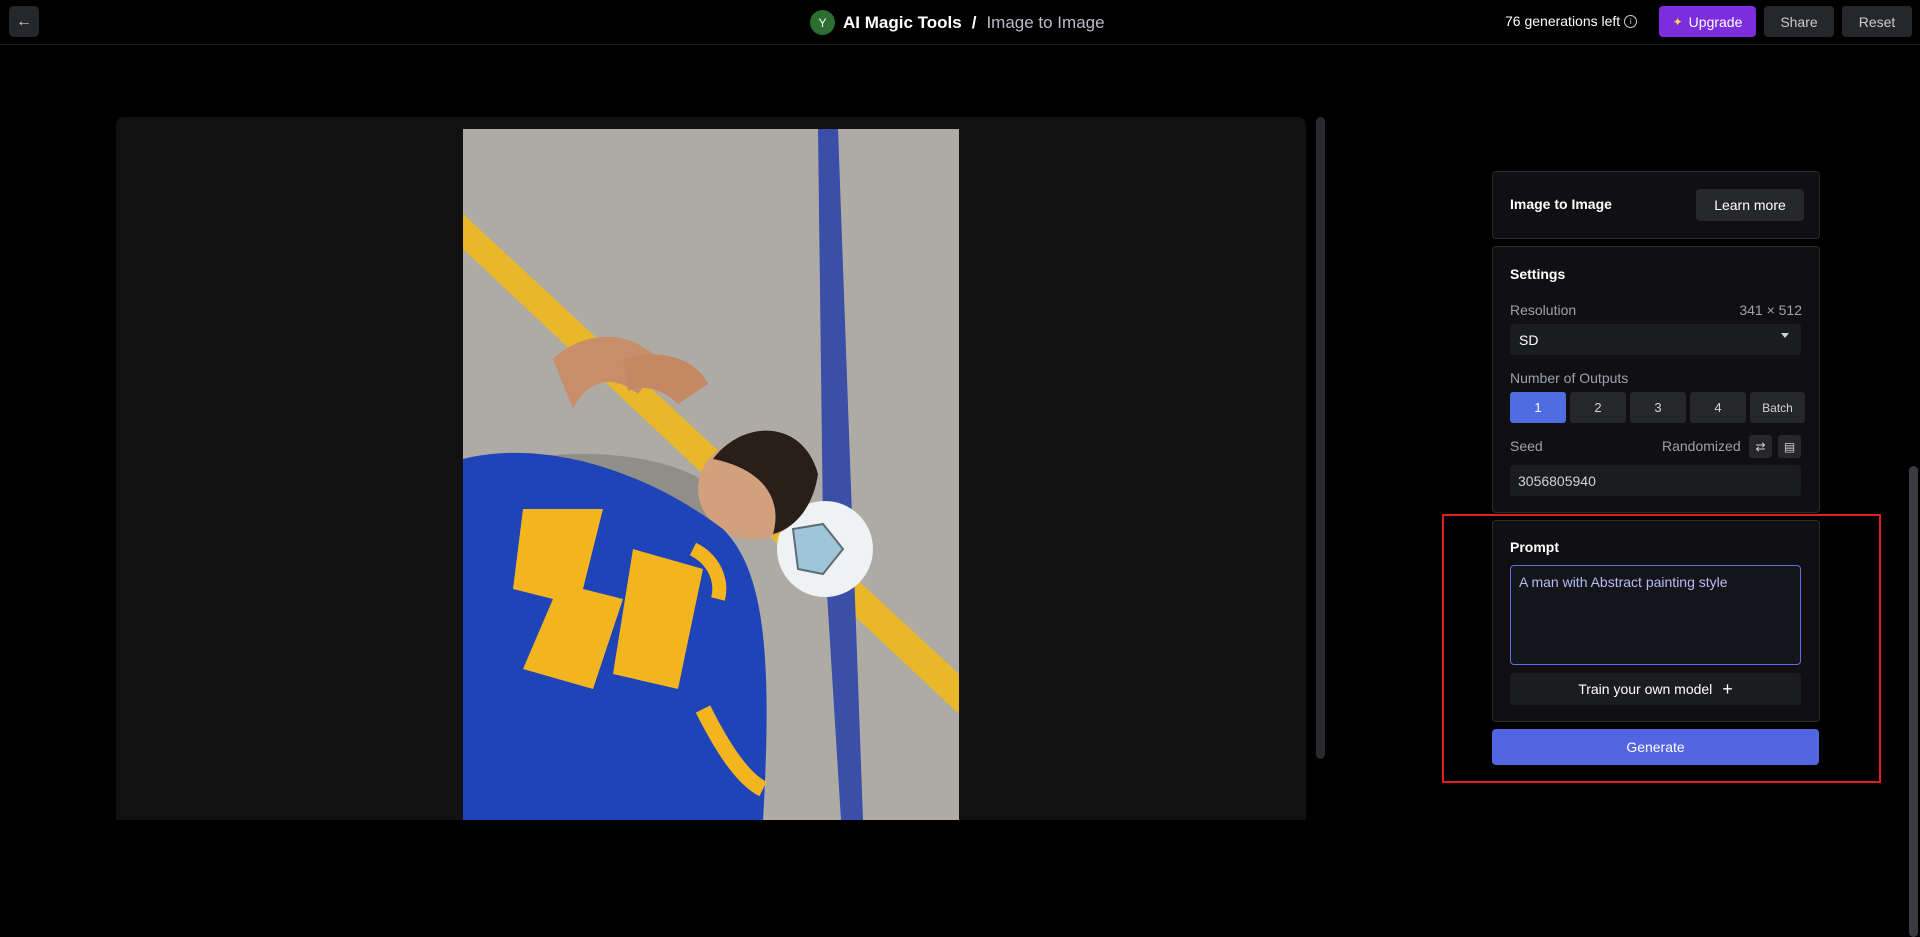  Describe the element at coordinates (1526, 446) in the screenshot. I see `seed-label: Seed` at that location.